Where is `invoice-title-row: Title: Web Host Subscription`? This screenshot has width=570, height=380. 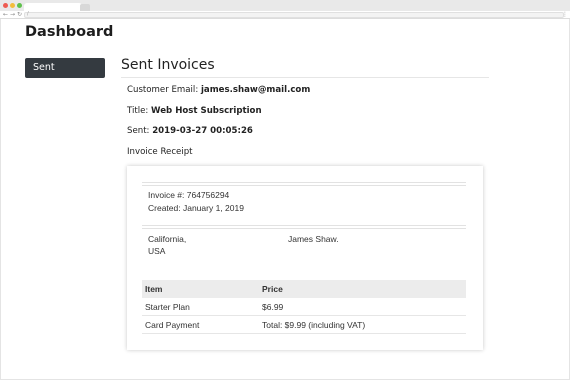 invoice-title-row: Title: Web Host Subscription is located at coordinates (194, 111).